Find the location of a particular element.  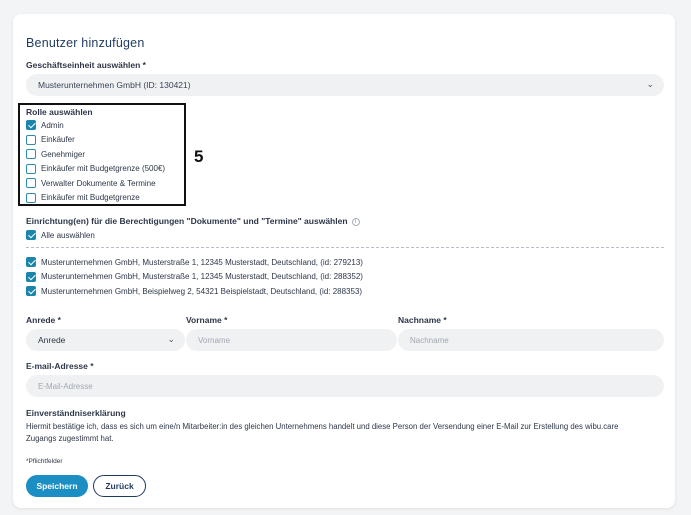

lastname-label: Nachname * is located at coordinates (422, 320).